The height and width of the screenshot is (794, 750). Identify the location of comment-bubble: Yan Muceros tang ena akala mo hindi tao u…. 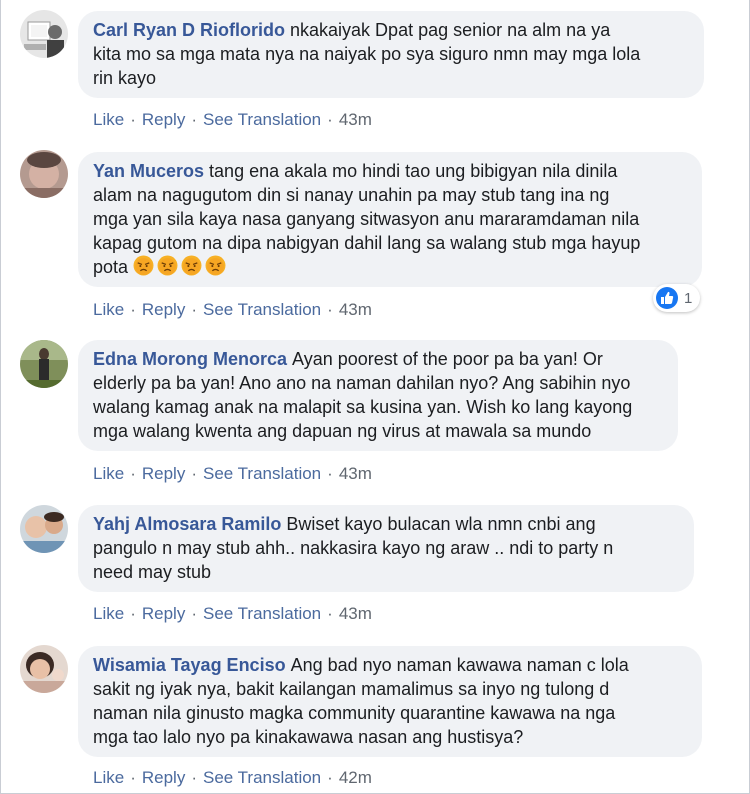
(390, 219).